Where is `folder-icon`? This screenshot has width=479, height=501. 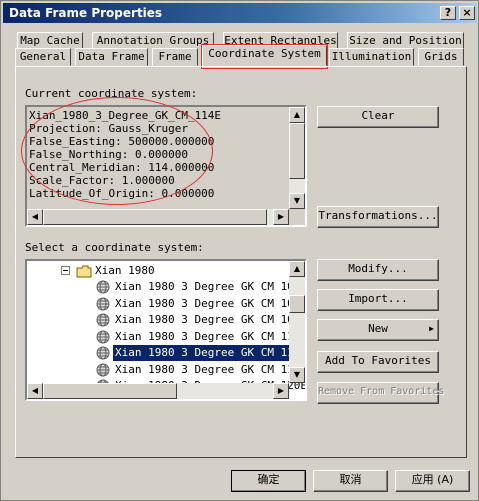 folder-icon is located at coordinates (84, 271).